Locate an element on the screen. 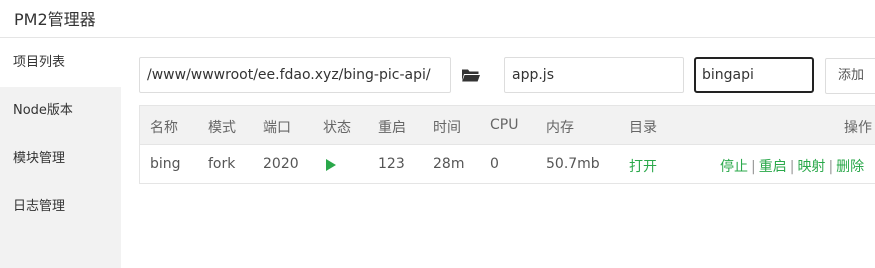 The width and height of the screenshot is (875, 268). play-icon is located at coordinates (331, 165).